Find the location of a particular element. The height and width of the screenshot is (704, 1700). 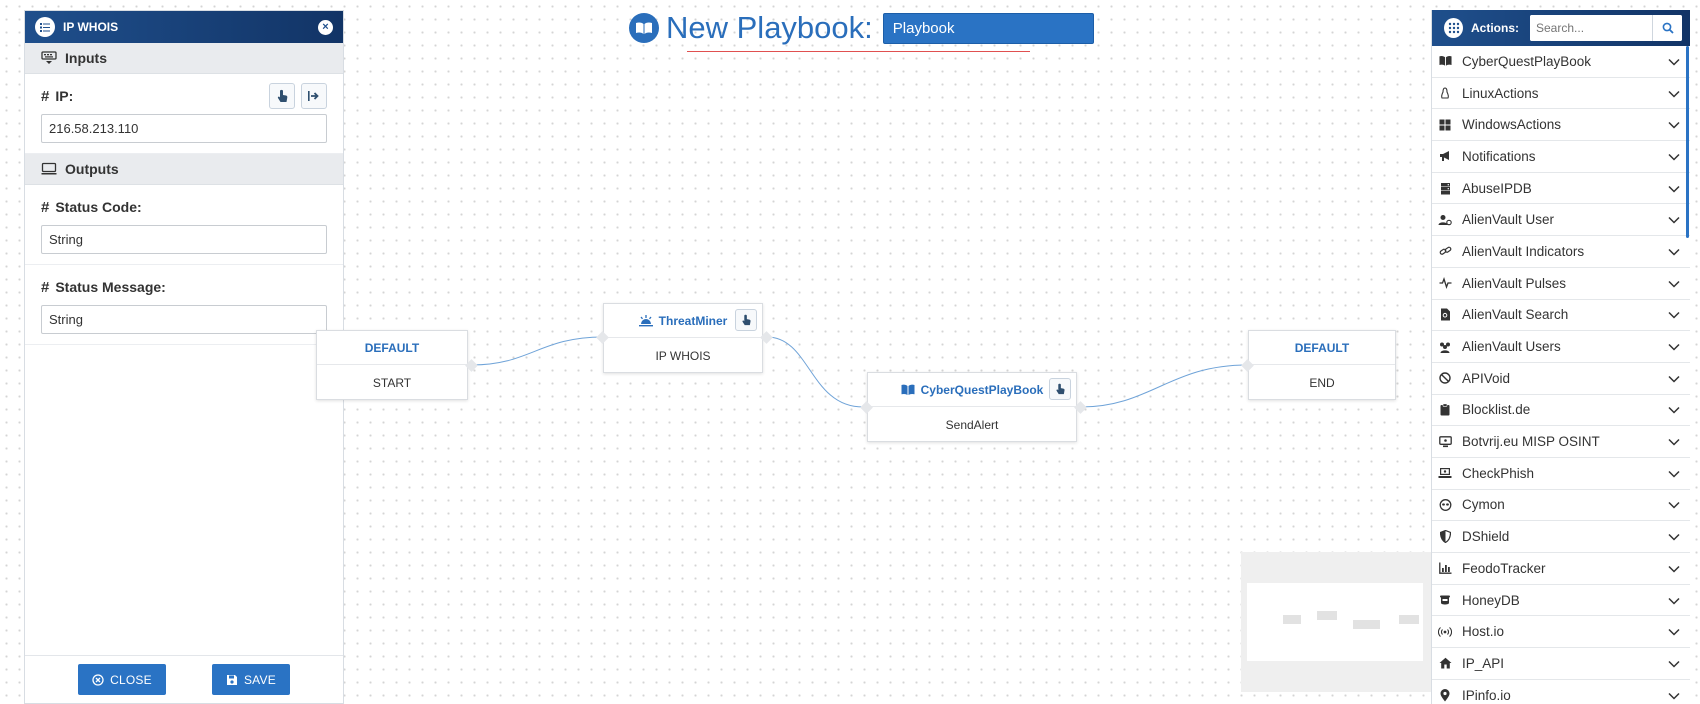

action-category-item: AlienVault Pulses is located at coordinates (1561, 284).